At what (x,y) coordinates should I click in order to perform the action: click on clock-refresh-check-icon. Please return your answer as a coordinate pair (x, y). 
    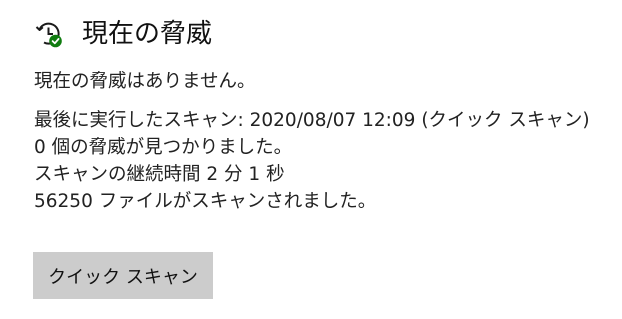
    Looking at the image, I should click on (49, 34).